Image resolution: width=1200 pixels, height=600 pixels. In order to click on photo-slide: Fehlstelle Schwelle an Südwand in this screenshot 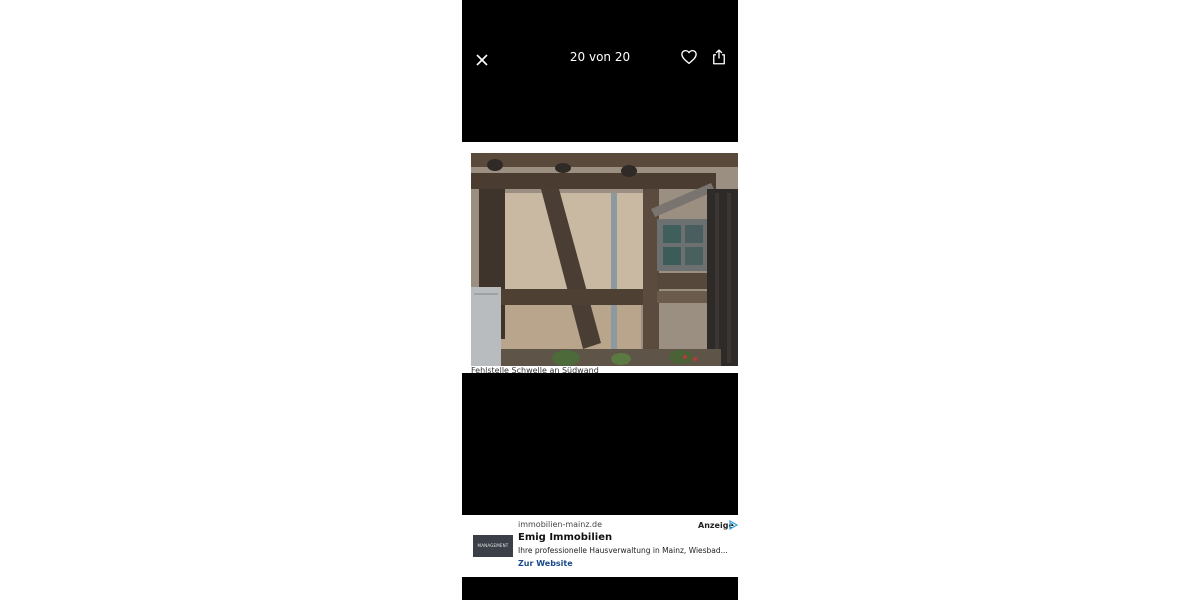, I will do `click(600, 257)`.